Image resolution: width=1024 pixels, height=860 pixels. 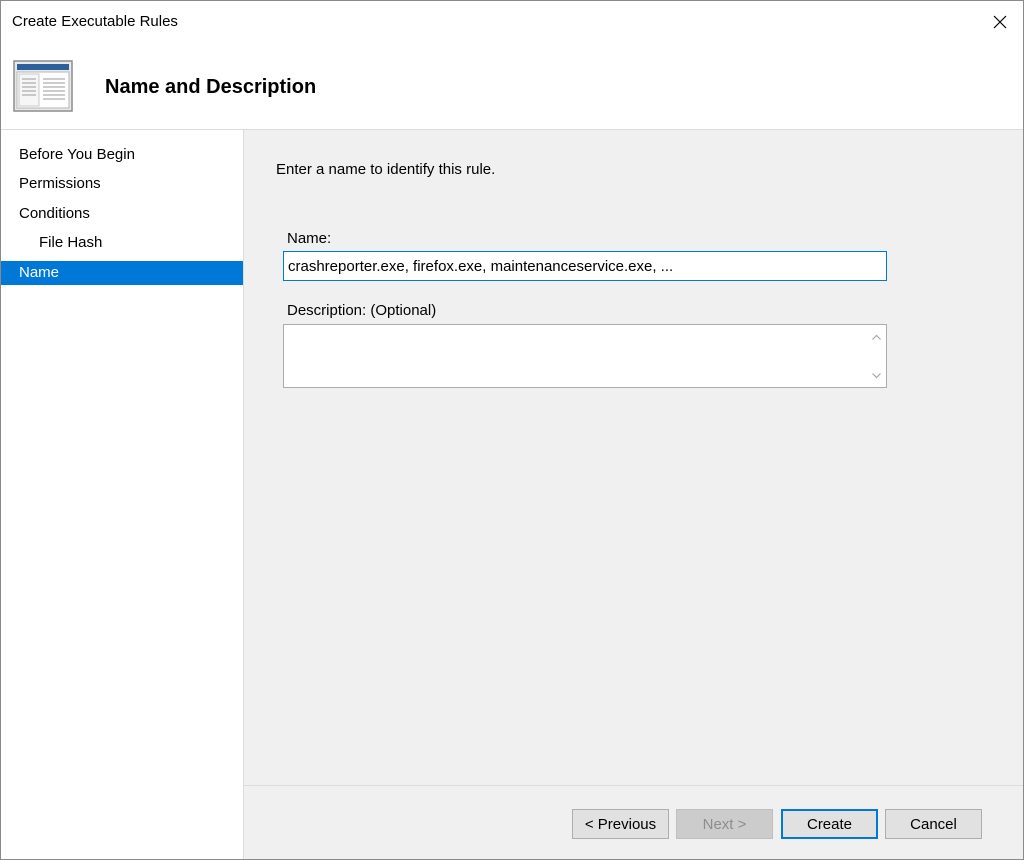 What do you see at coordinates (122, 214) in the screenshot?
I see `sidebar-step-conditions: Conditions` at bounding box center [122, 214].